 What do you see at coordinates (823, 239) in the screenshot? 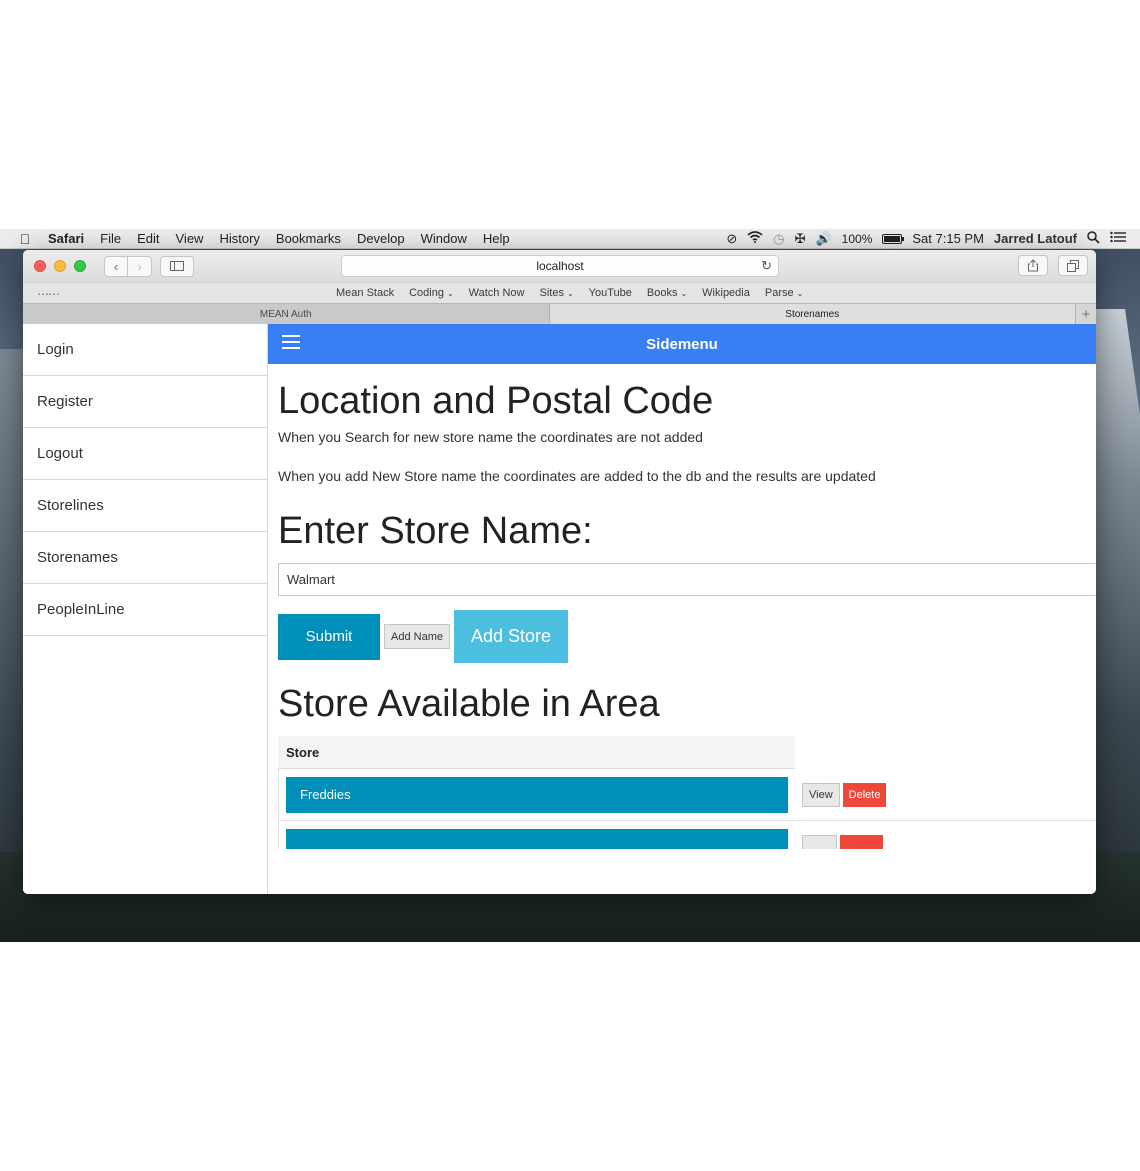
I see `volume-icon: 🔊` at bounding box center [823, 239].